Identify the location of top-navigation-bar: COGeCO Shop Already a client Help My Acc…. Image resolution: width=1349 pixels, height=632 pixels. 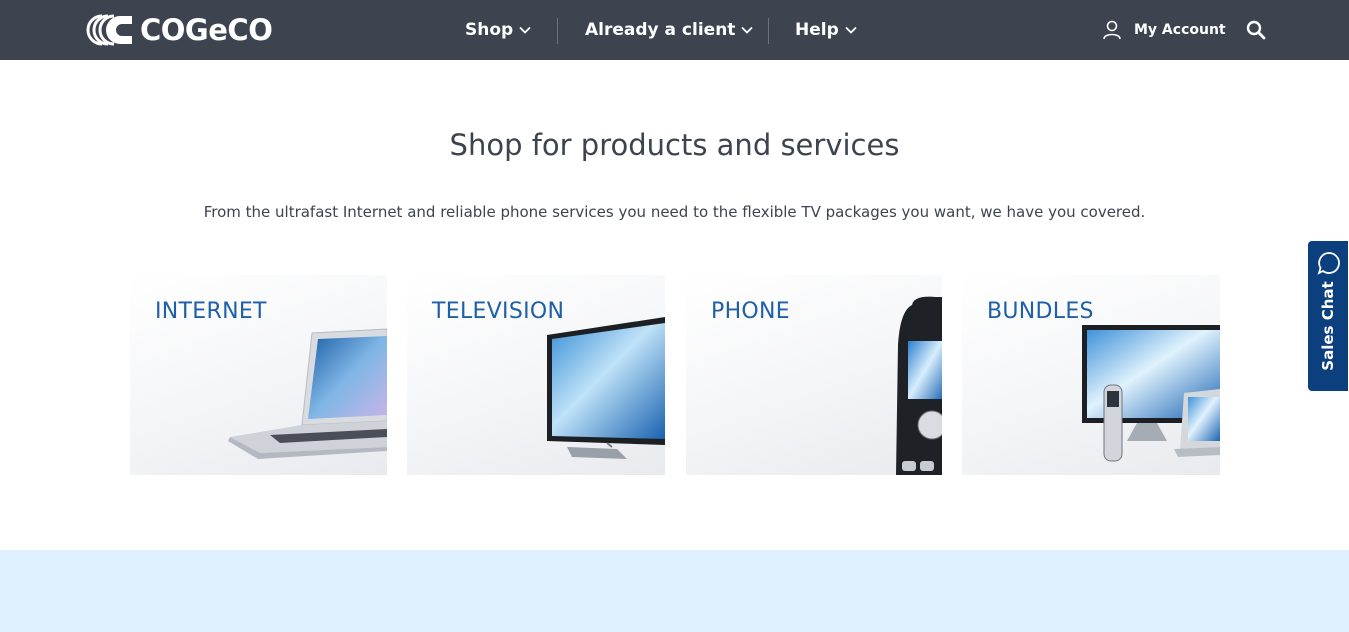
(674, 30).